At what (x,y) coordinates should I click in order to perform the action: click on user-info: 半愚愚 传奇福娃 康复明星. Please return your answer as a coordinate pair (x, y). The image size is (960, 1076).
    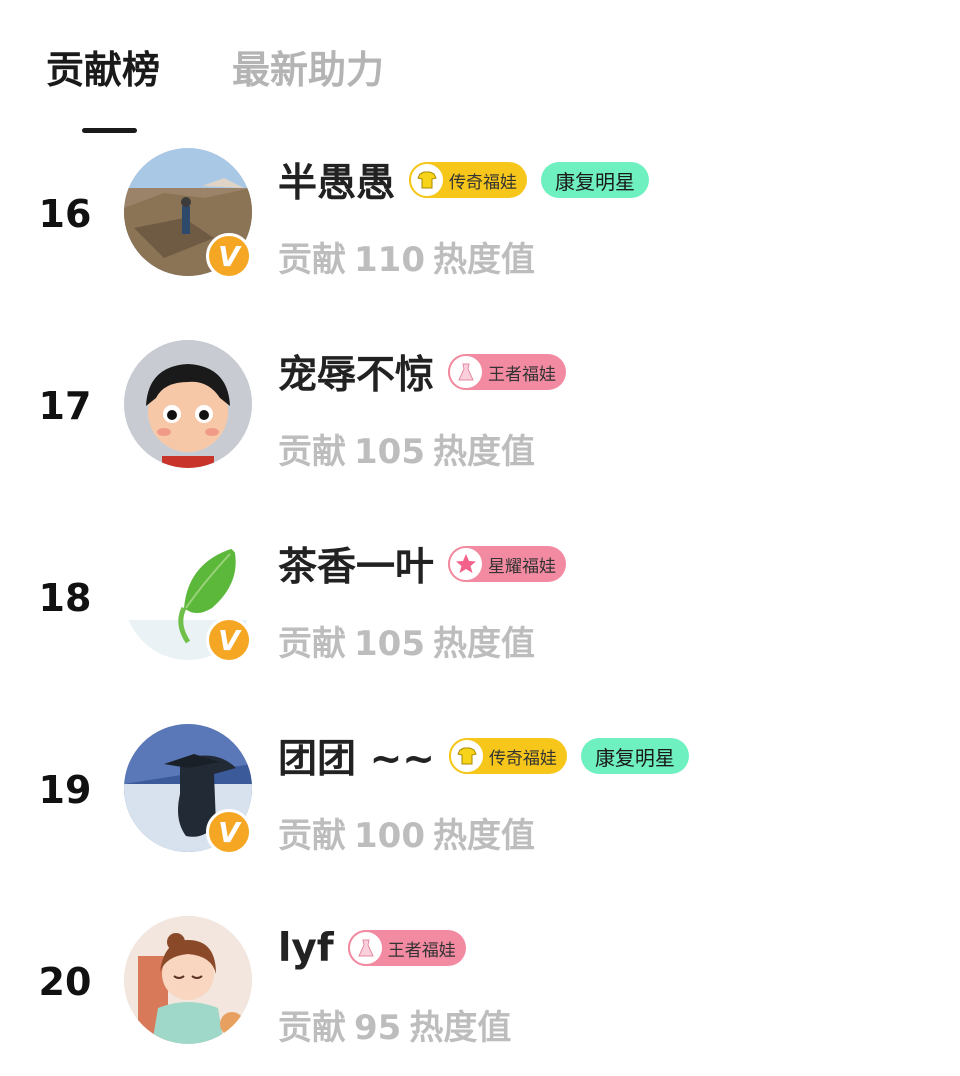
    Looking at the image, I should click on (464, 180).